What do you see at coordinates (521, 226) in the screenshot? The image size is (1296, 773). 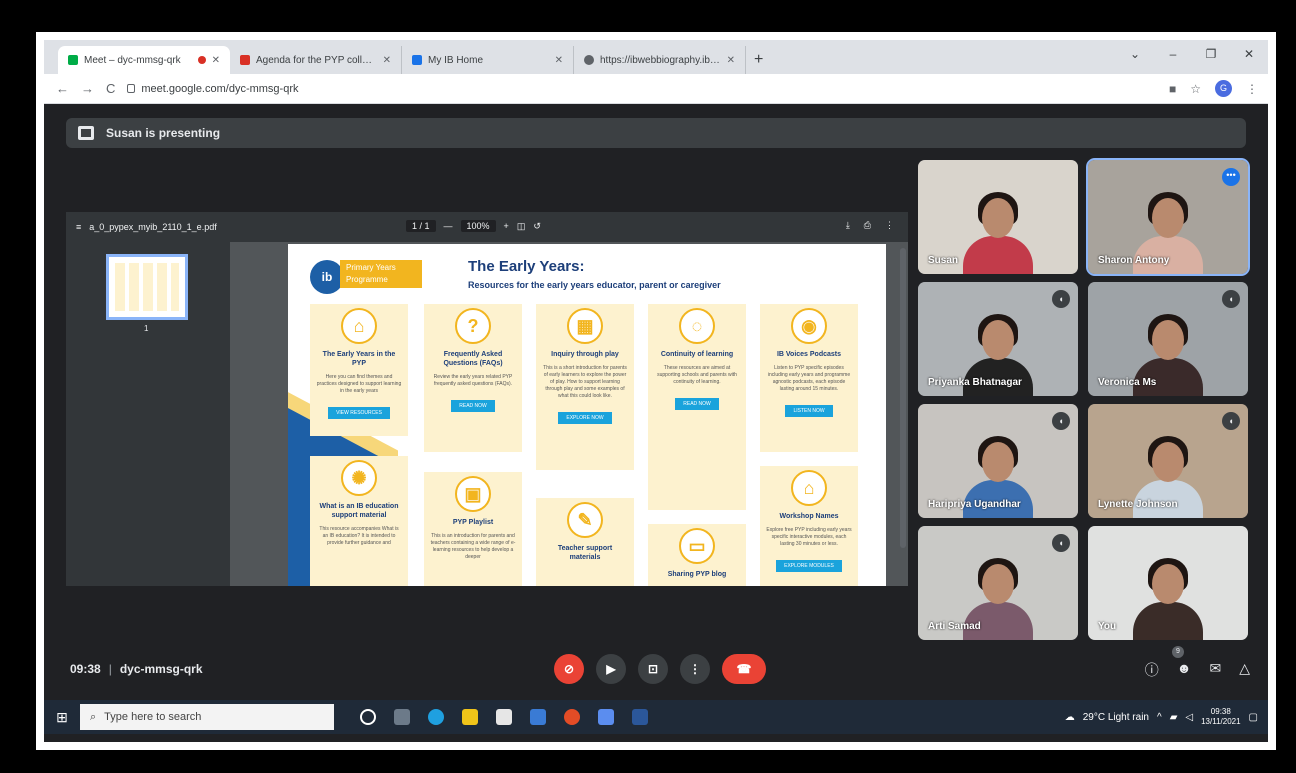 I see `fit-page-icon: ◫` at bounding box center [521, 226].